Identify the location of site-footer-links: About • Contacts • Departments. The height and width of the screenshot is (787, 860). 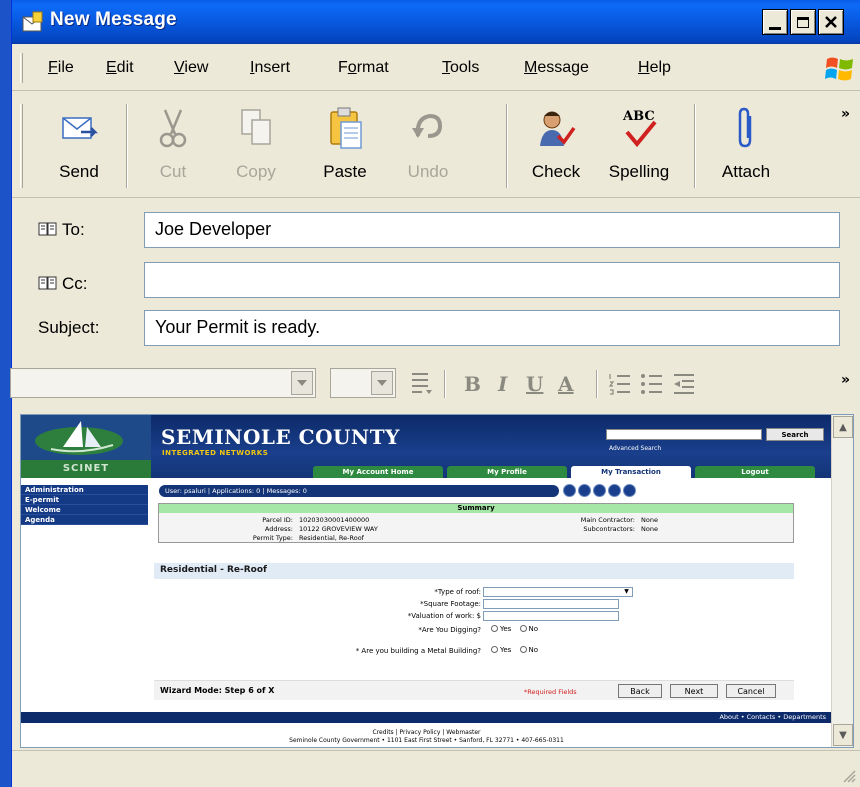
(426, 717).